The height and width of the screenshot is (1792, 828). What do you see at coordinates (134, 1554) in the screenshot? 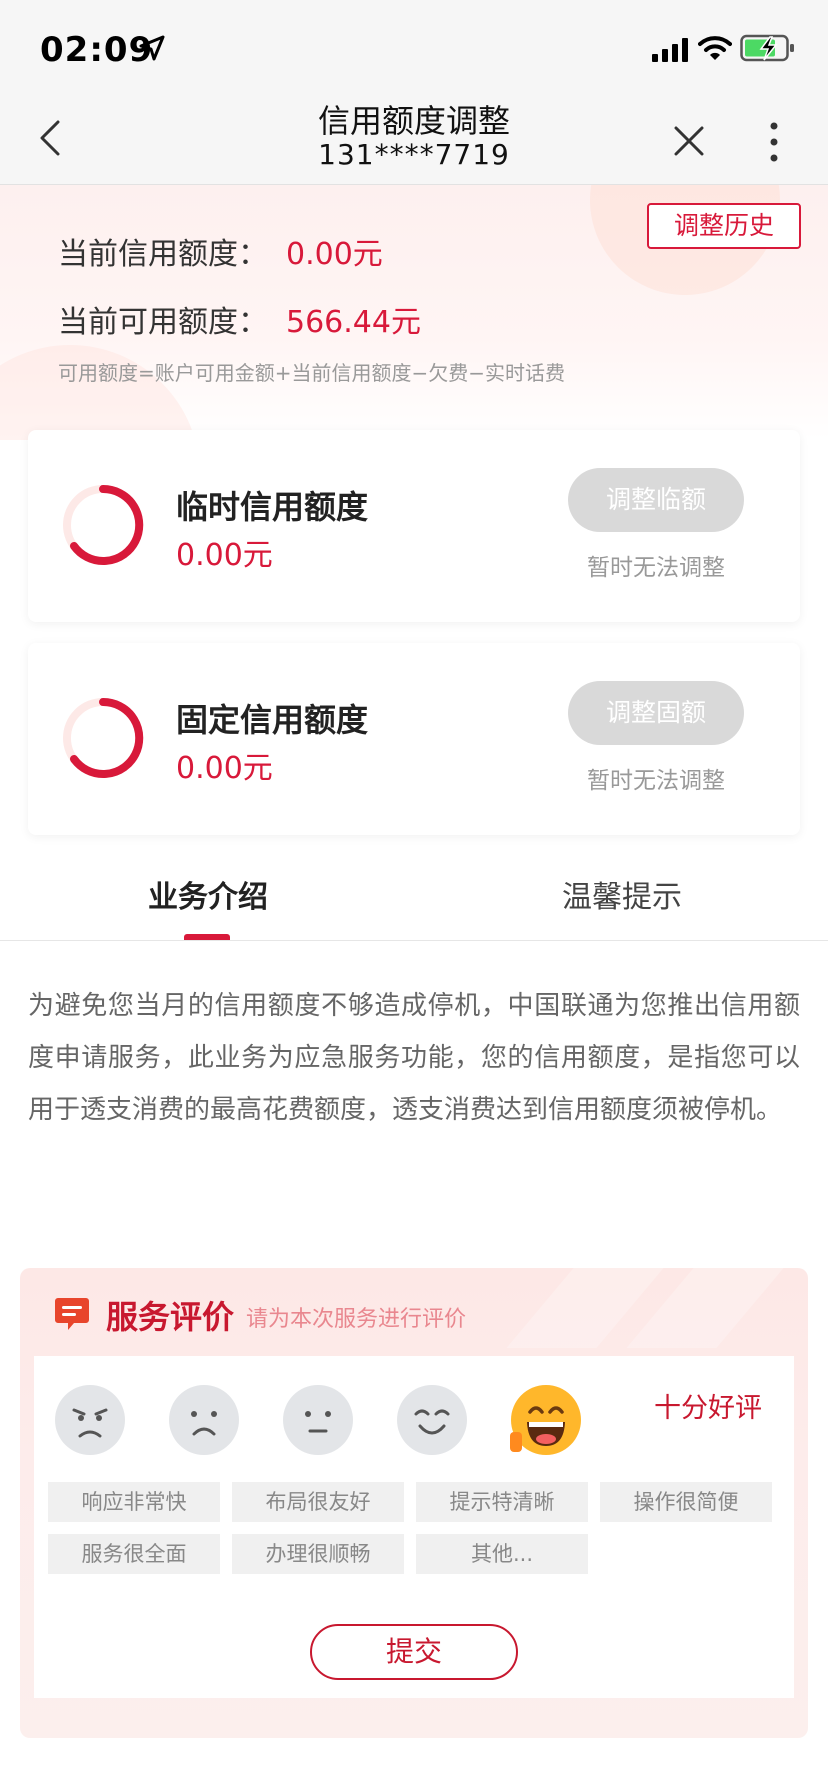
I see `tag-comprehensive-service: 服务很全面` at bounding box center [134, 1554].